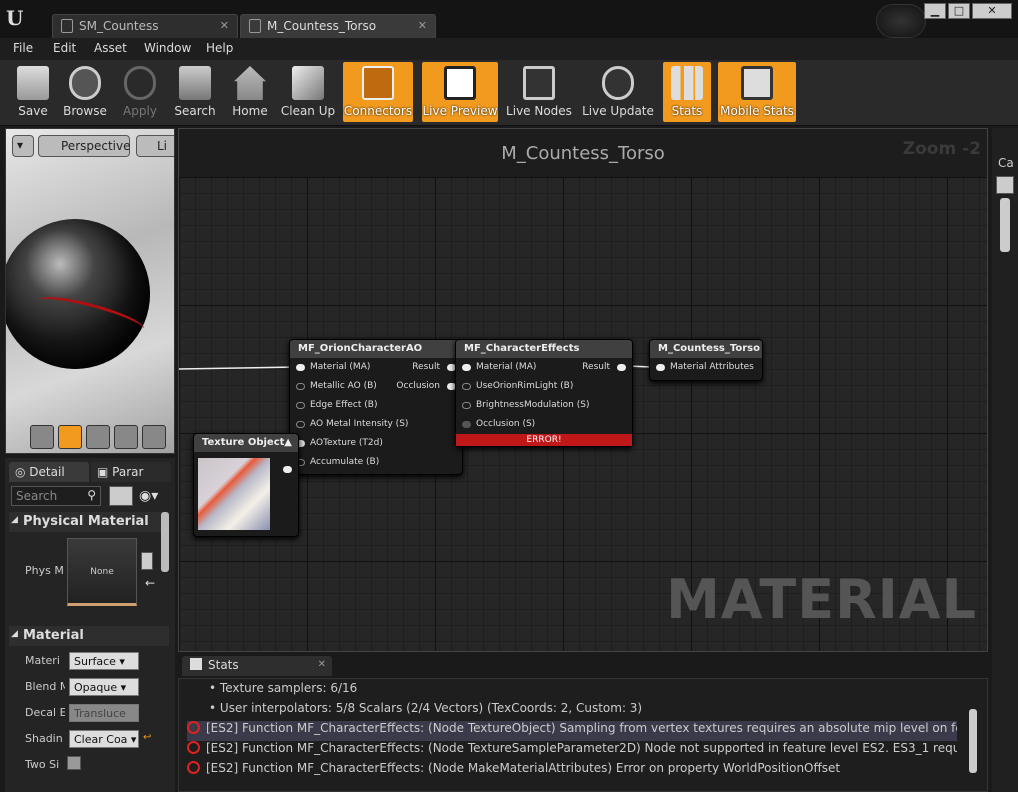  Describe the element at coordinates (300, 424) in the screenshot. I see `pin-ao-metal-intensity` at that location.